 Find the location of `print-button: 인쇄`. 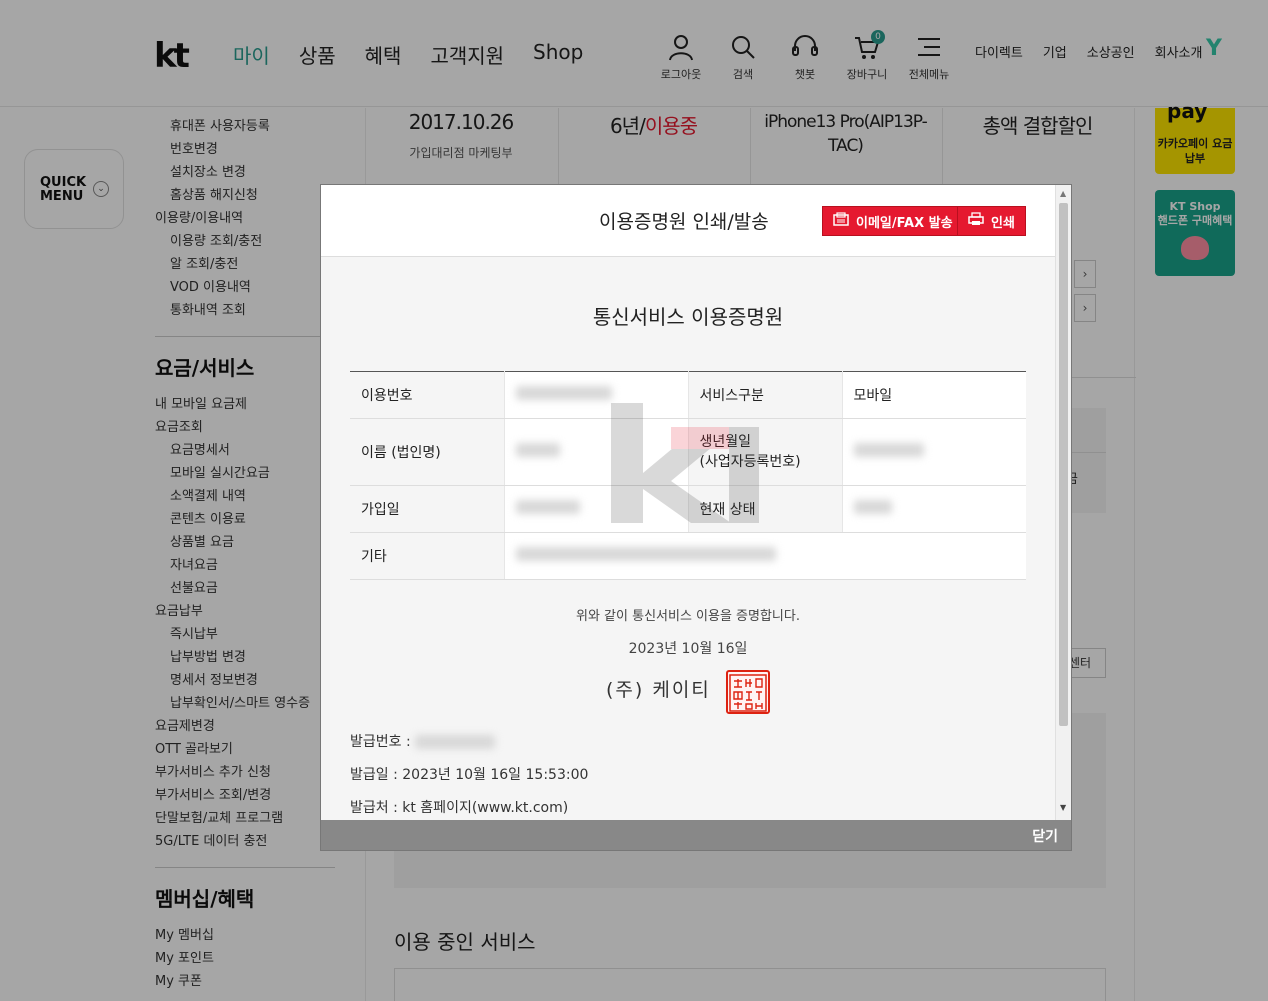

print-button: 인쇄 is located at coordinates (991, 221).